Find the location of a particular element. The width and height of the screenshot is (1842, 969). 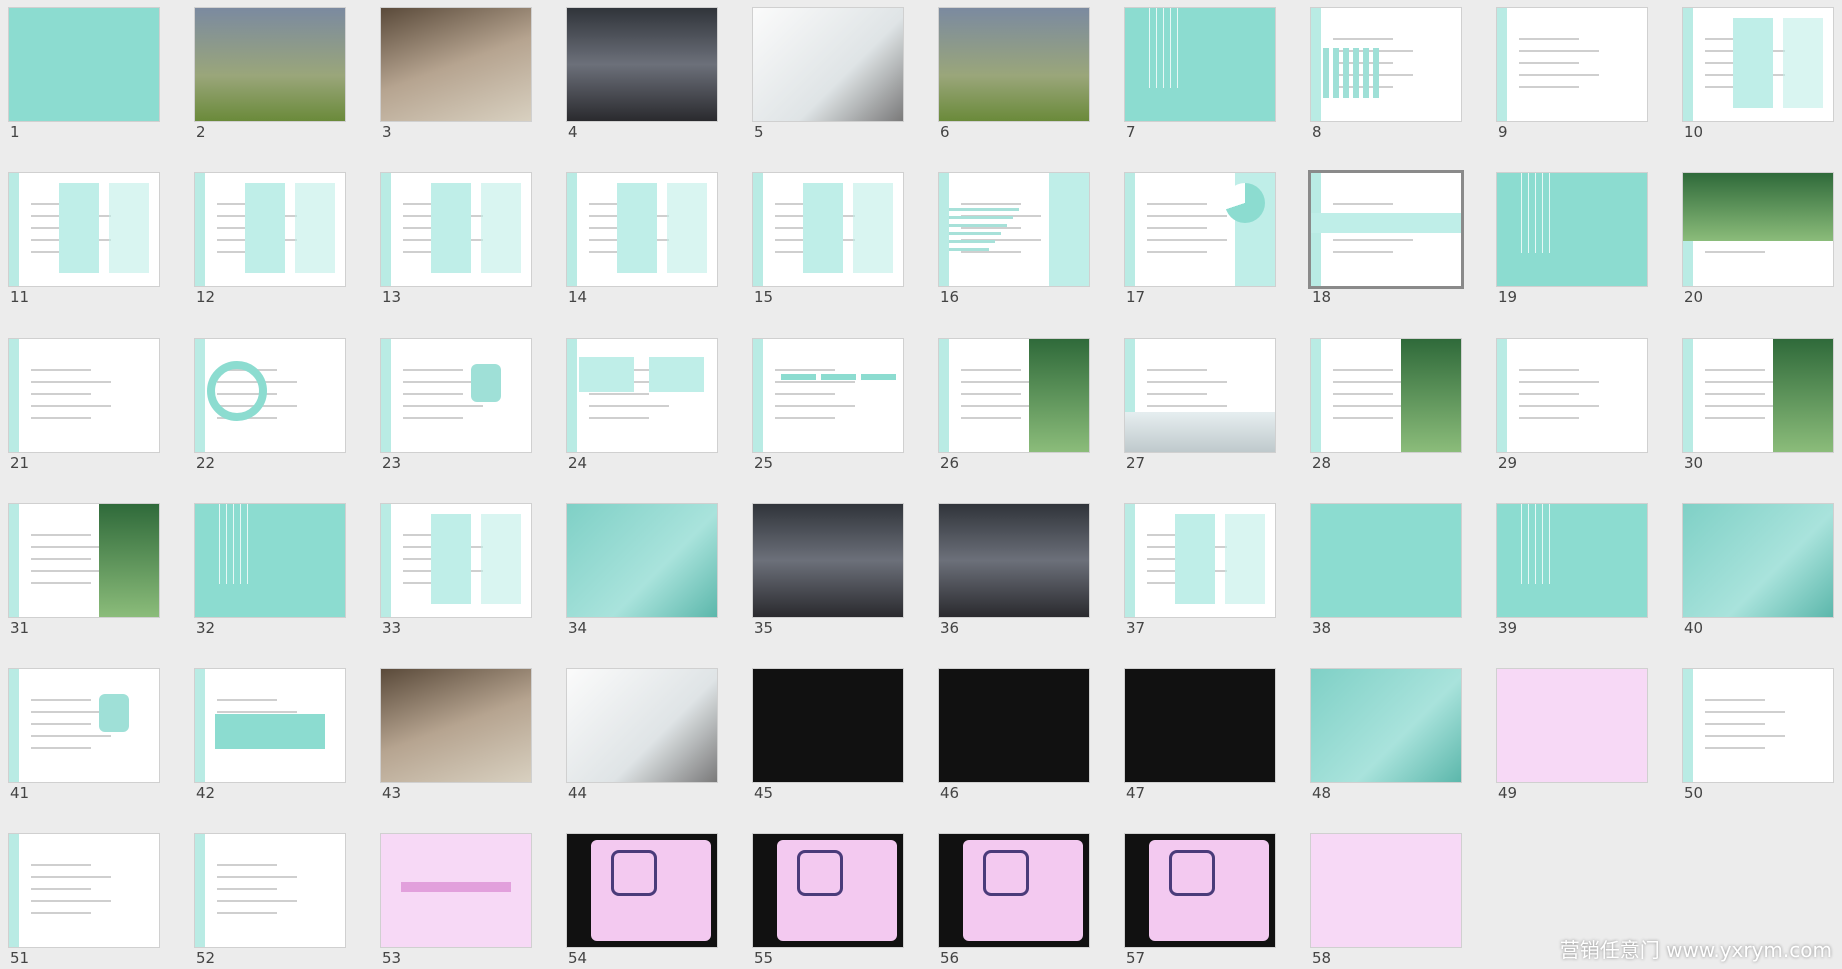

slide-number-label: 26 is located at coordinates (950, 463).